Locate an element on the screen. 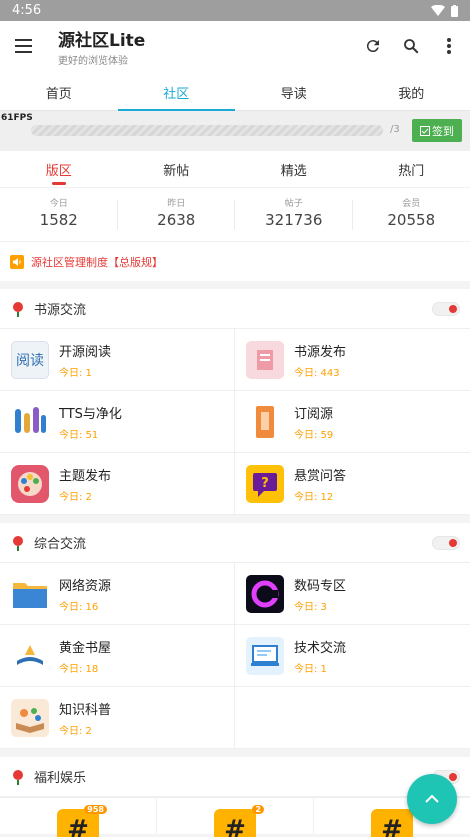 Image resolution: width=470 pixels, height=837 pixels. main-tabs: 首页 社区 导读 我的 is located at coordinates (235, 91).